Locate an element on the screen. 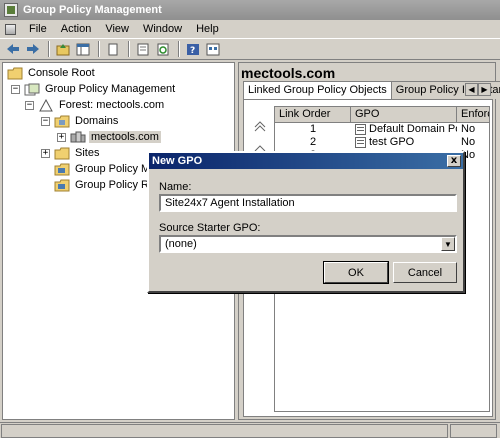 This screenshot has height=438, width=500. domain-icon is located at coordinates (78, 137).